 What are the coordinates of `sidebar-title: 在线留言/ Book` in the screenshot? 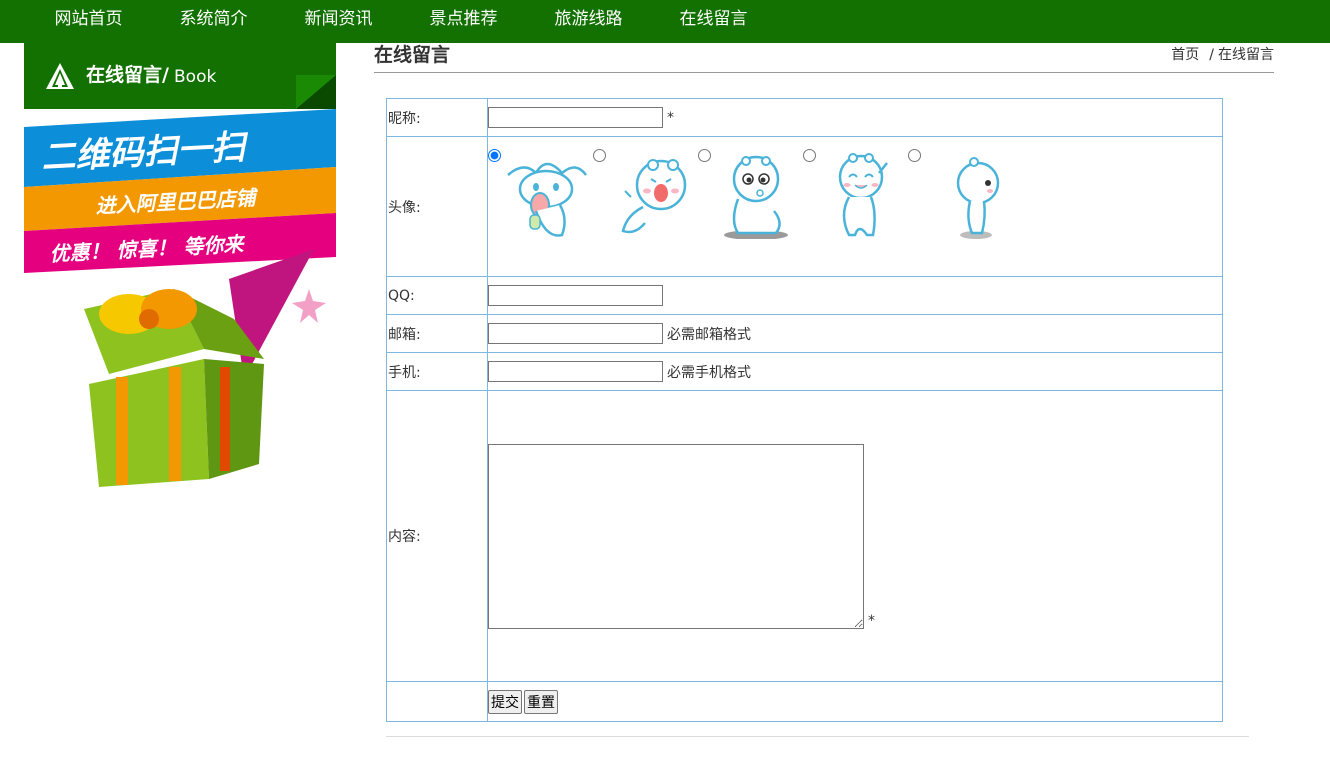 It's located at (180, 76).